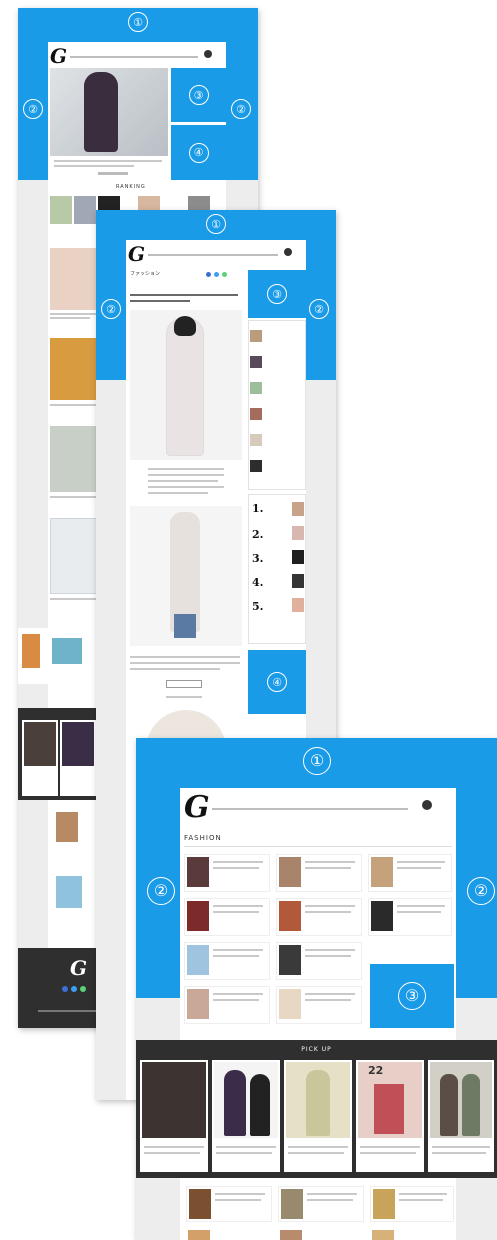  I want to click on article-second-jeans, so click(185, 626).